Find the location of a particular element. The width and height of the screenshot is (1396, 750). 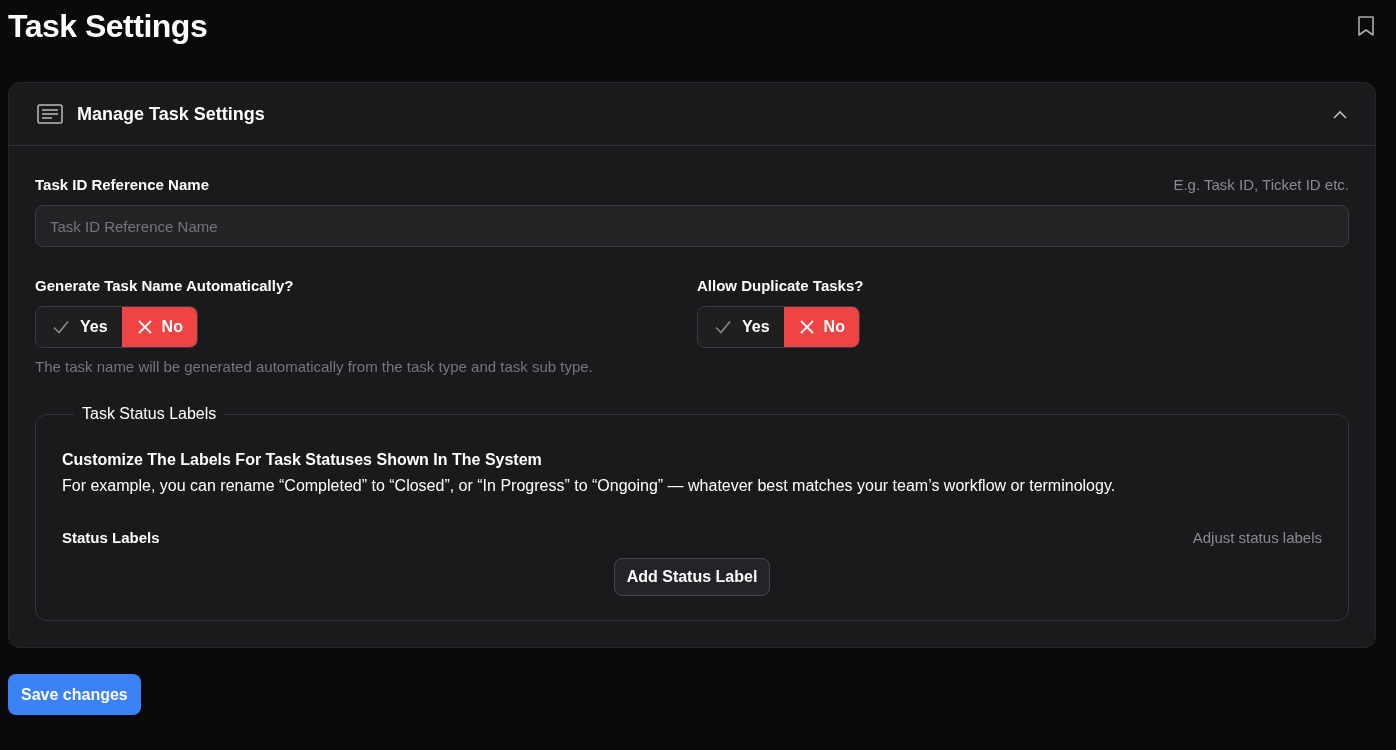

add-status-label-button: Add Status Label is located at coordinates (692, 577).